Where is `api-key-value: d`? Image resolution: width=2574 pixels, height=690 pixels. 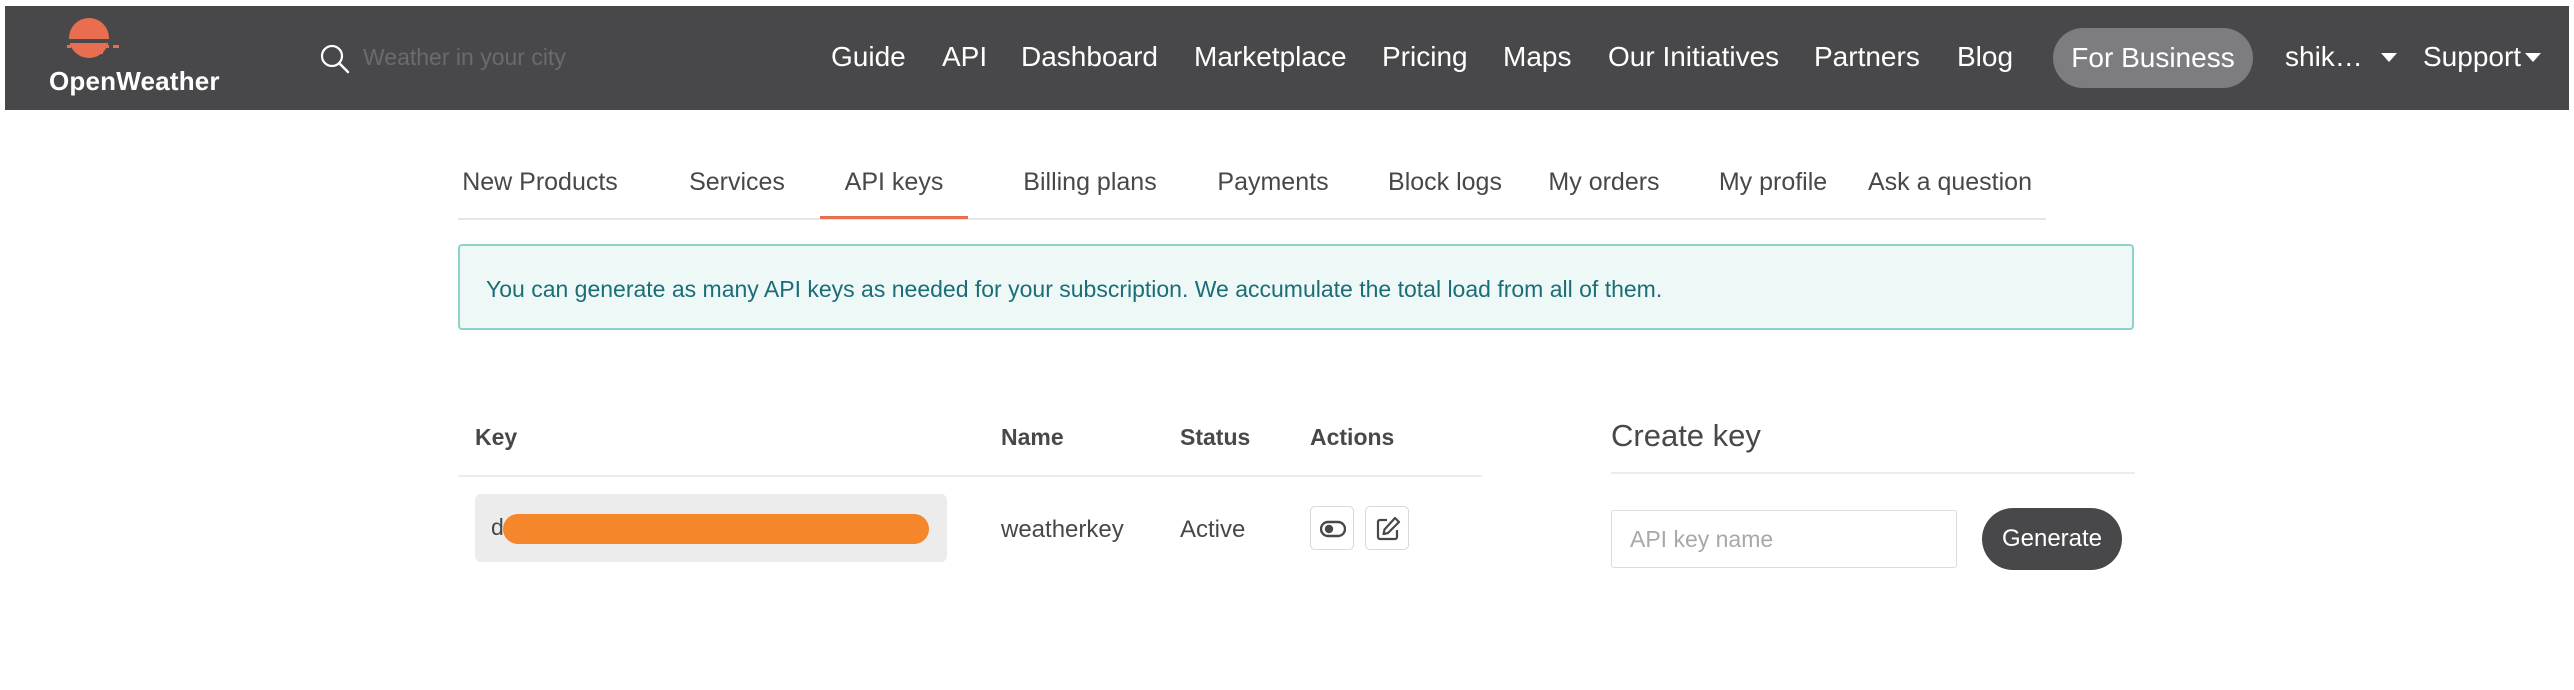
api-key-value: d is located at coordinates (711, 528).